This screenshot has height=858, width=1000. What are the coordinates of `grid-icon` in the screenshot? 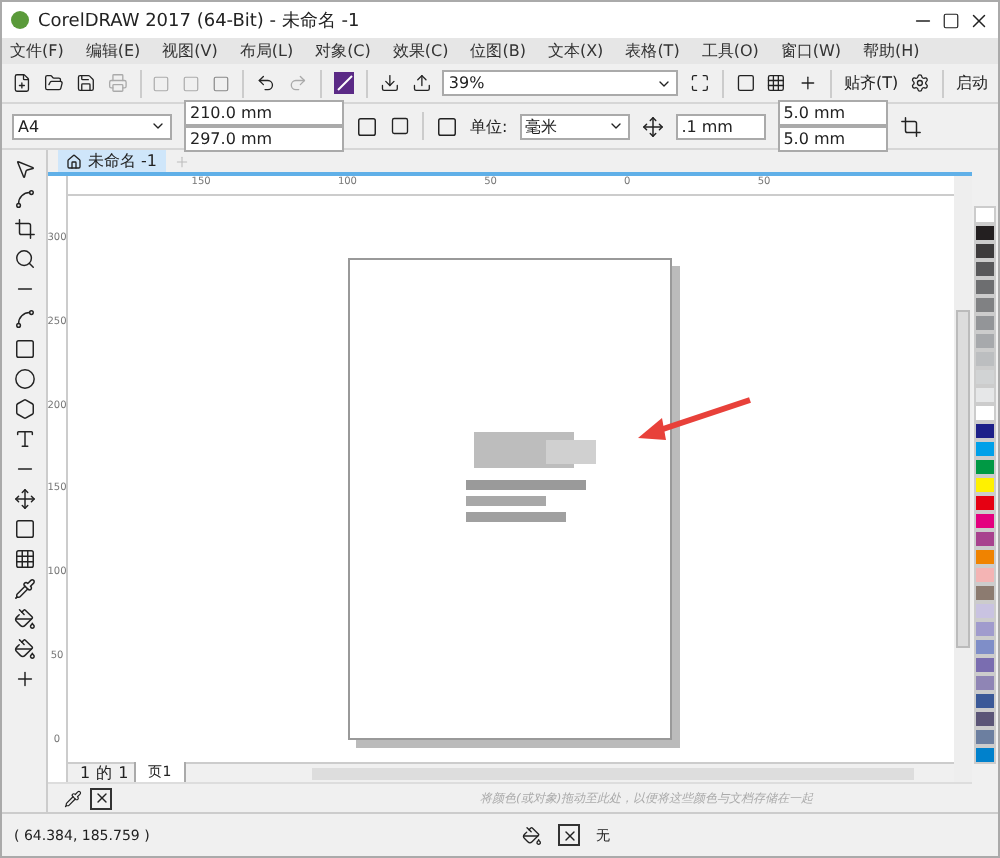 It's located at (776, 83).